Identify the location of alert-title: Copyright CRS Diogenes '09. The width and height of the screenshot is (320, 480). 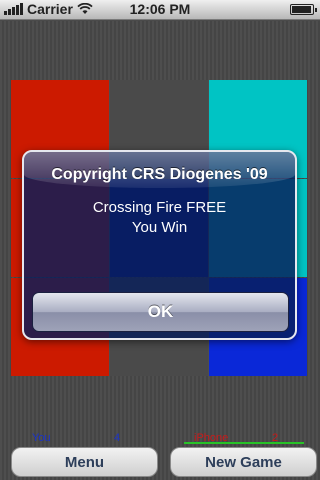
(159, 174).